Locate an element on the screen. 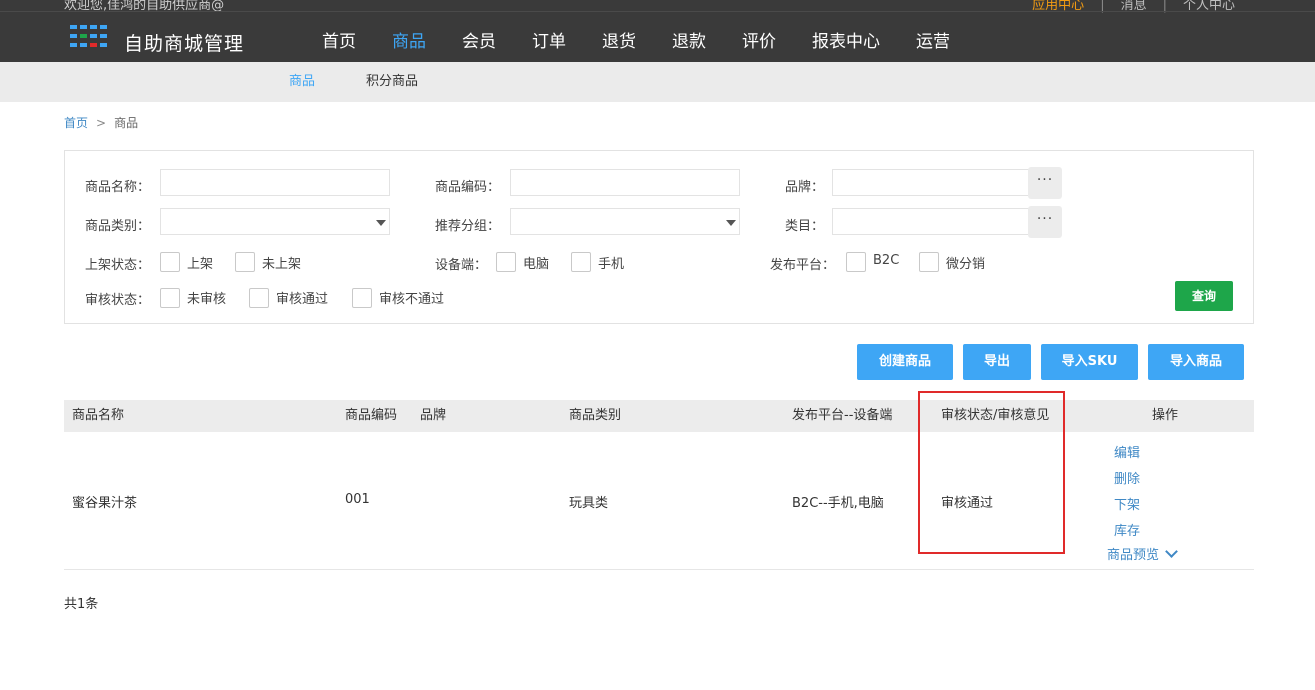 The width and height of the screenshot is (1315, 690). grid-logo-icon is located at coordinates (90, 36).